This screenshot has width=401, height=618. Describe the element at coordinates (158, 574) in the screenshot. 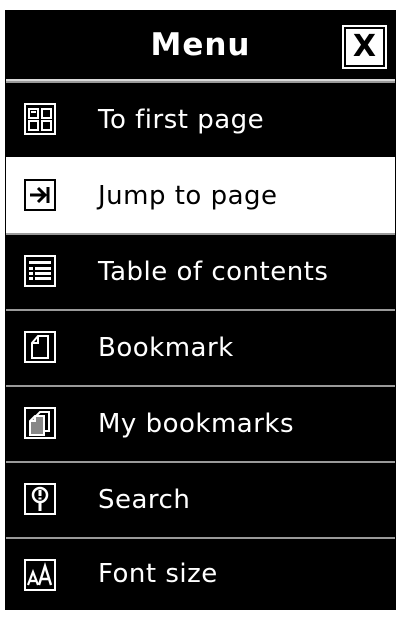

I see `menu-item-label: Font size` at that location.